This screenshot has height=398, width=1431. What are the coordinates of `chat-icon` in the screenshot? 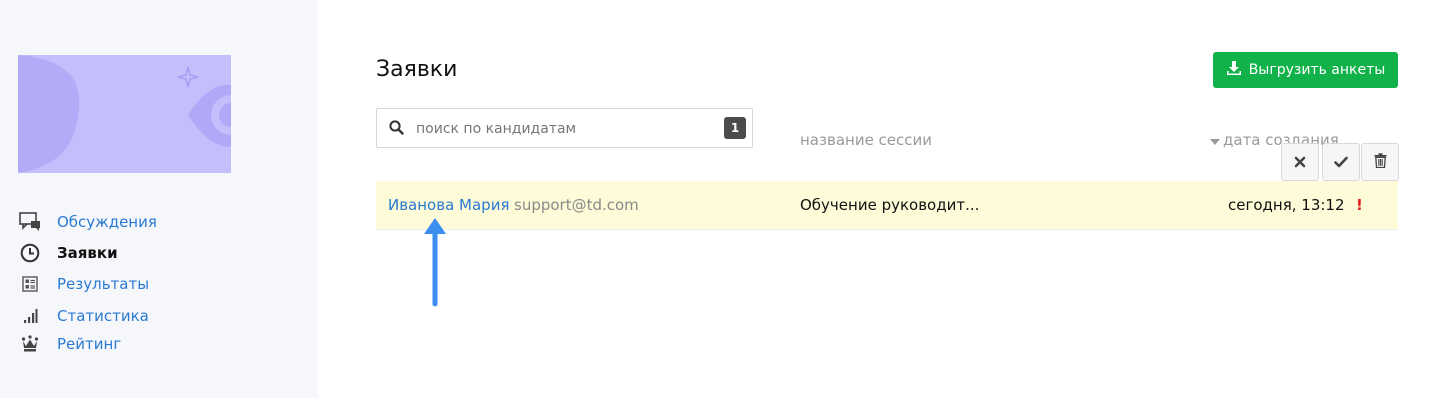 It's located at (30, 222).